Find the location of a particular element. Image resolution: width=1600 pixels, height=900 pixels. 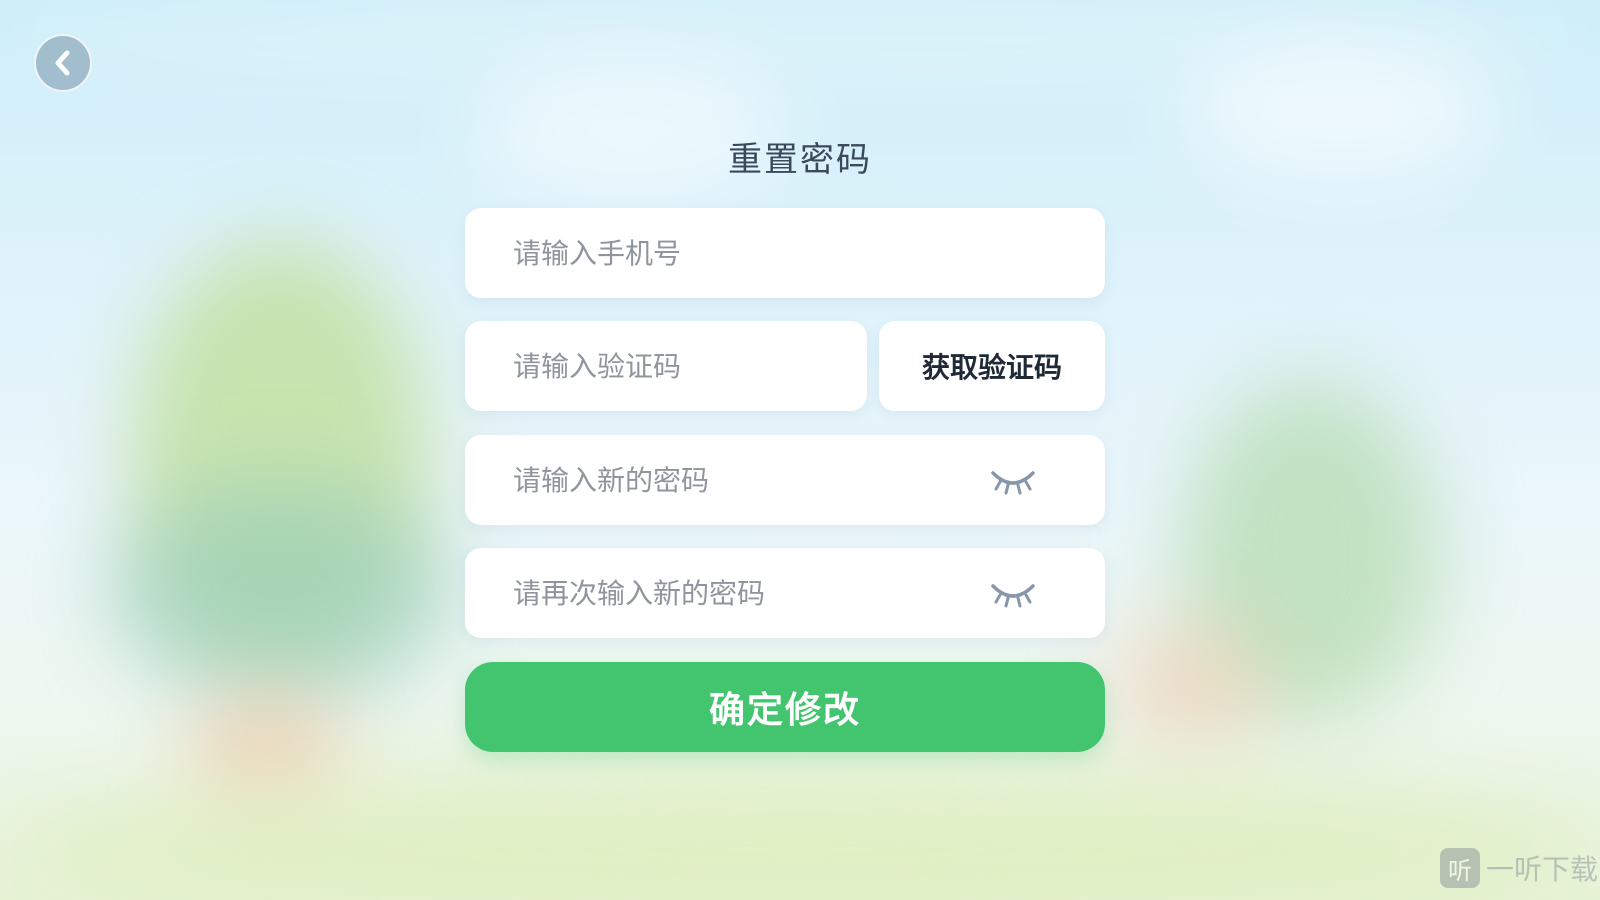

phone-input is located at coordinates (785, 253).